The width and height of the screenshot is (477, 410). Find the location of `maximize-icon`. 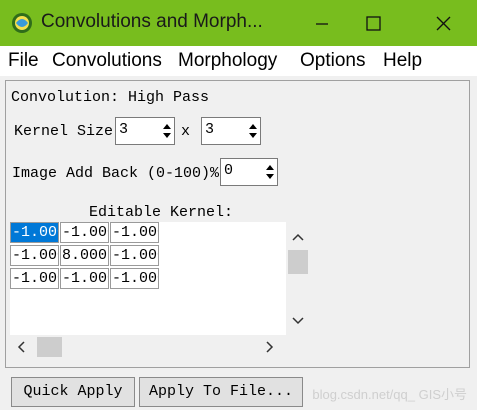

maximize-icon is located at coordinates (373, 23).